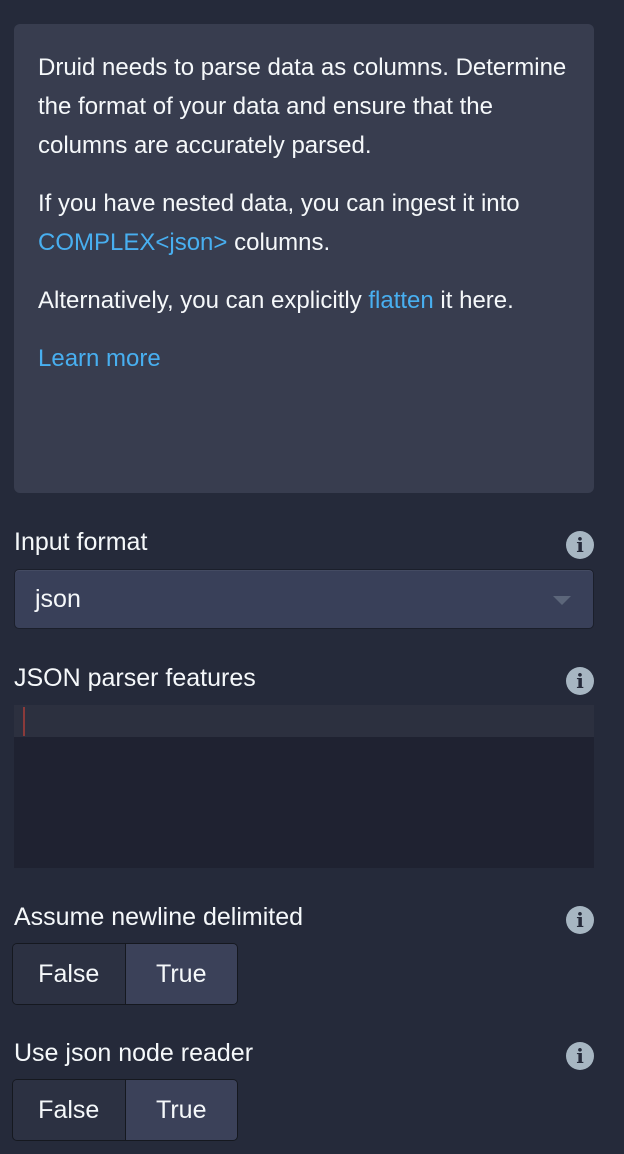 The height and width of the screenshot is (1154, 624). I want to click on assume-newline-delimited-label: Assume newline delimited, so click(159, 917).